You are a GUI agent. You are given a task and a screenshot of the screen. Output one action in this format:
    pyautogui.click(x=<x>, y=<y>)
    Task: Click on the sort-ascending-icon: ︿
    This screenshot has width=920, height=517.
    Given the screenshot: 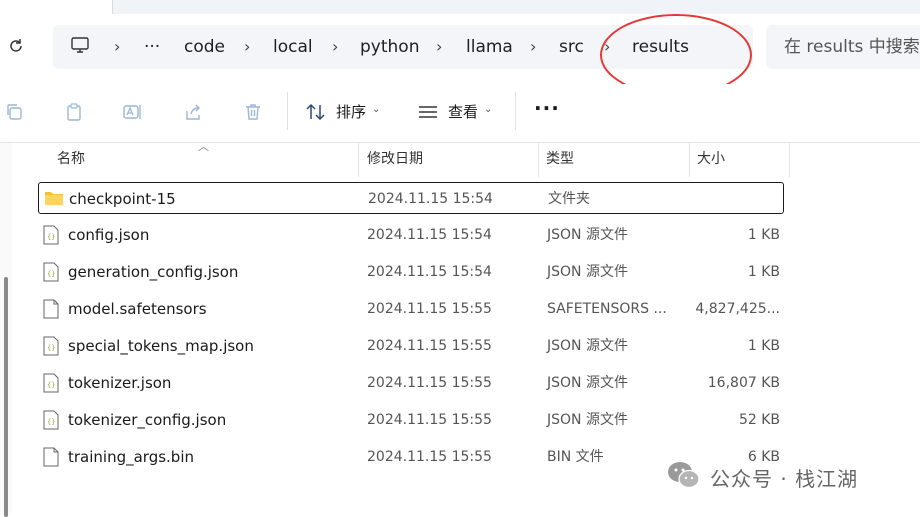 What is the action you would take?
    pyautogui.click(x=203, y=146)
    